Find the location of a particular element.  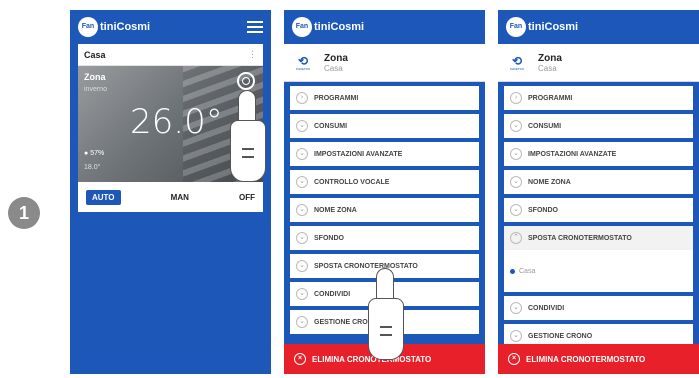

delete-label: ELIMINA CRONOTERMOSTATO is located at coordinates (586, 359).